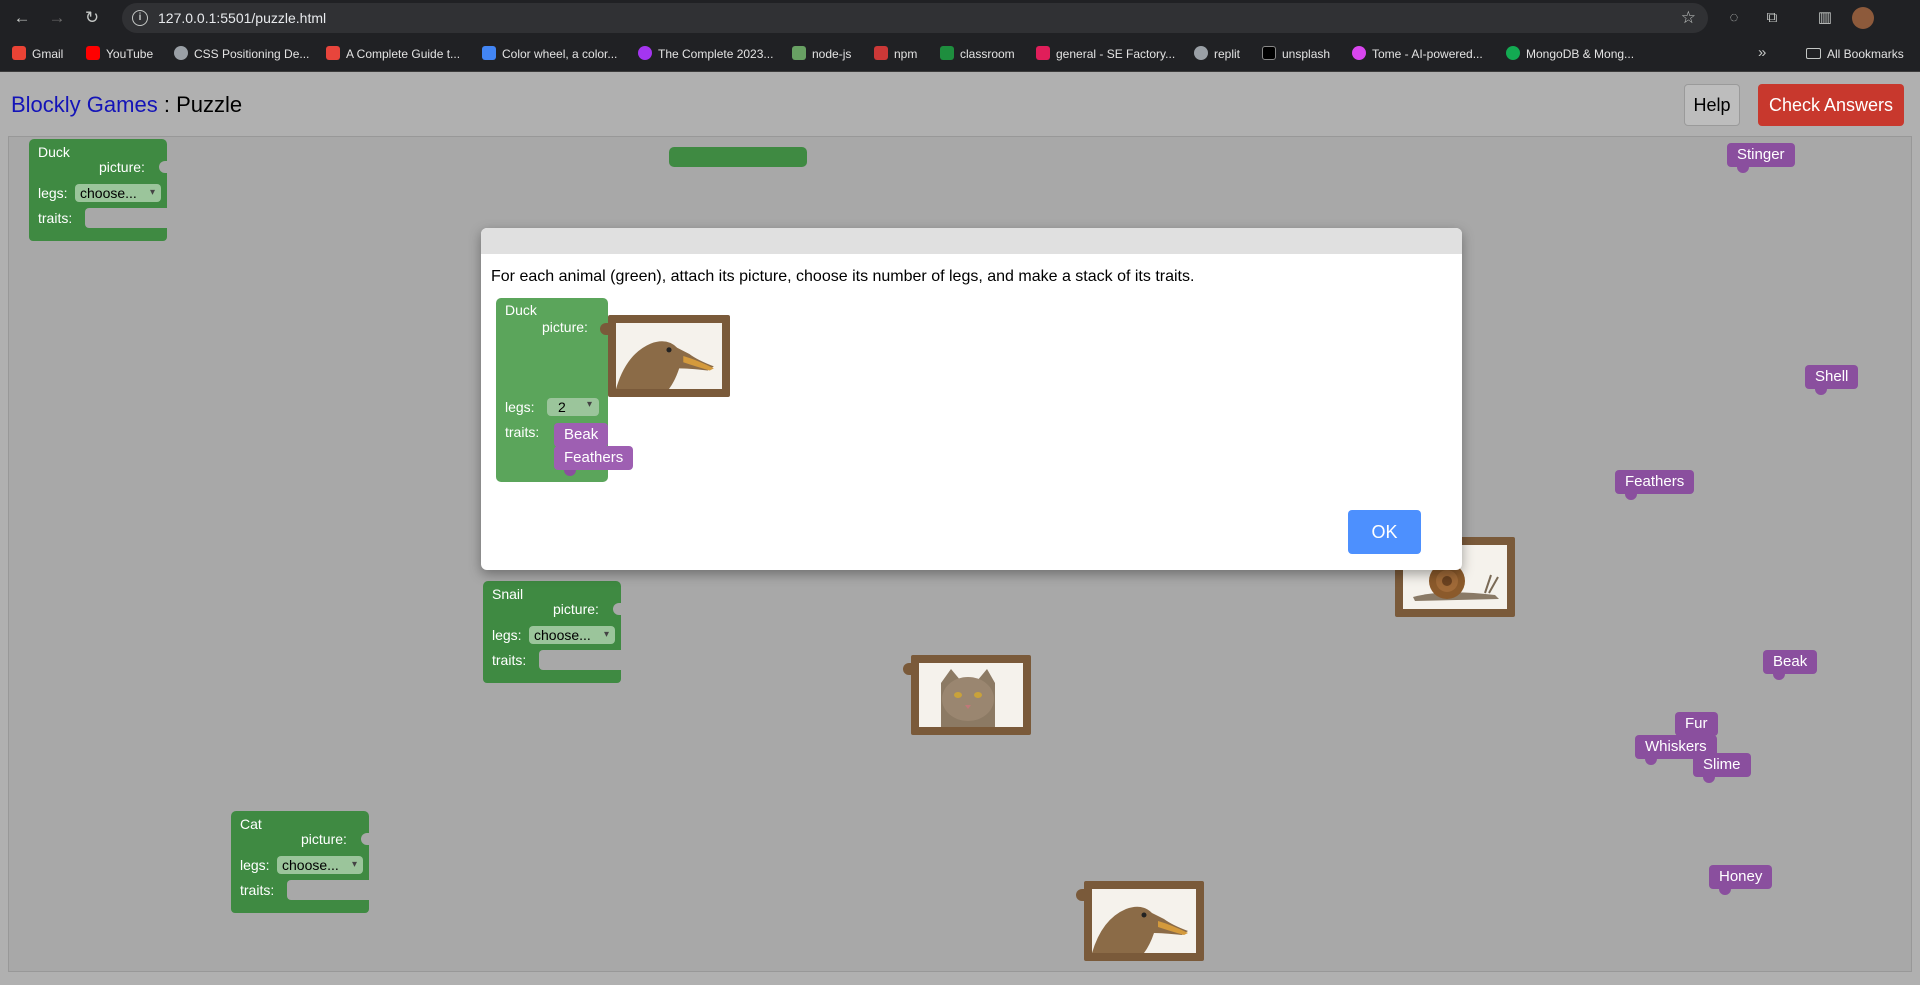 This screenshot has height=985, width=1920. I want to click on reload-icon: ↻, so click(92, 18).